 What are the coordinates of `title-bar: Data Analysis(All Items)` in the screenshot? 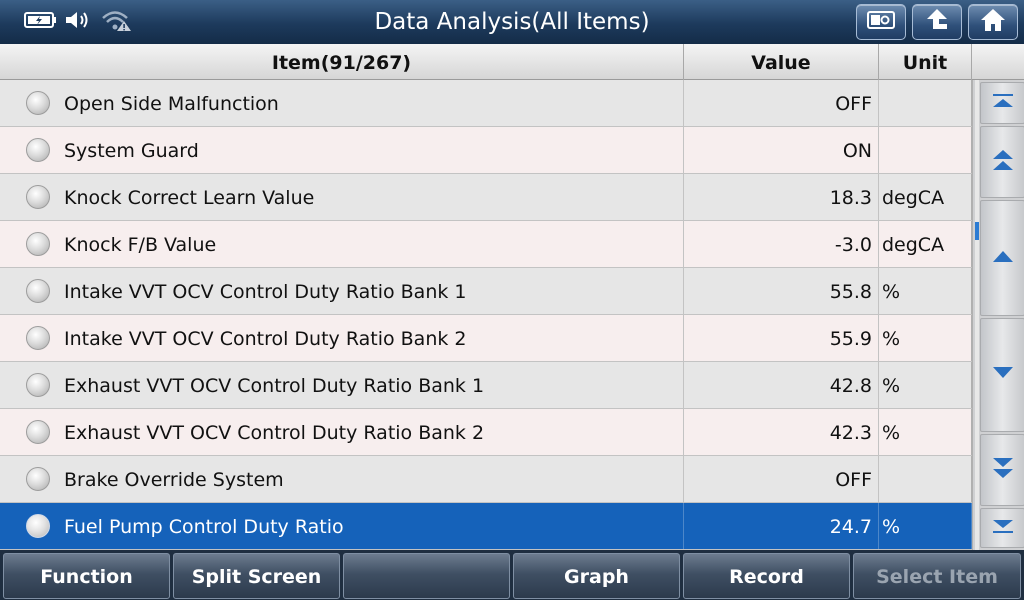 It's located at (512, 22).